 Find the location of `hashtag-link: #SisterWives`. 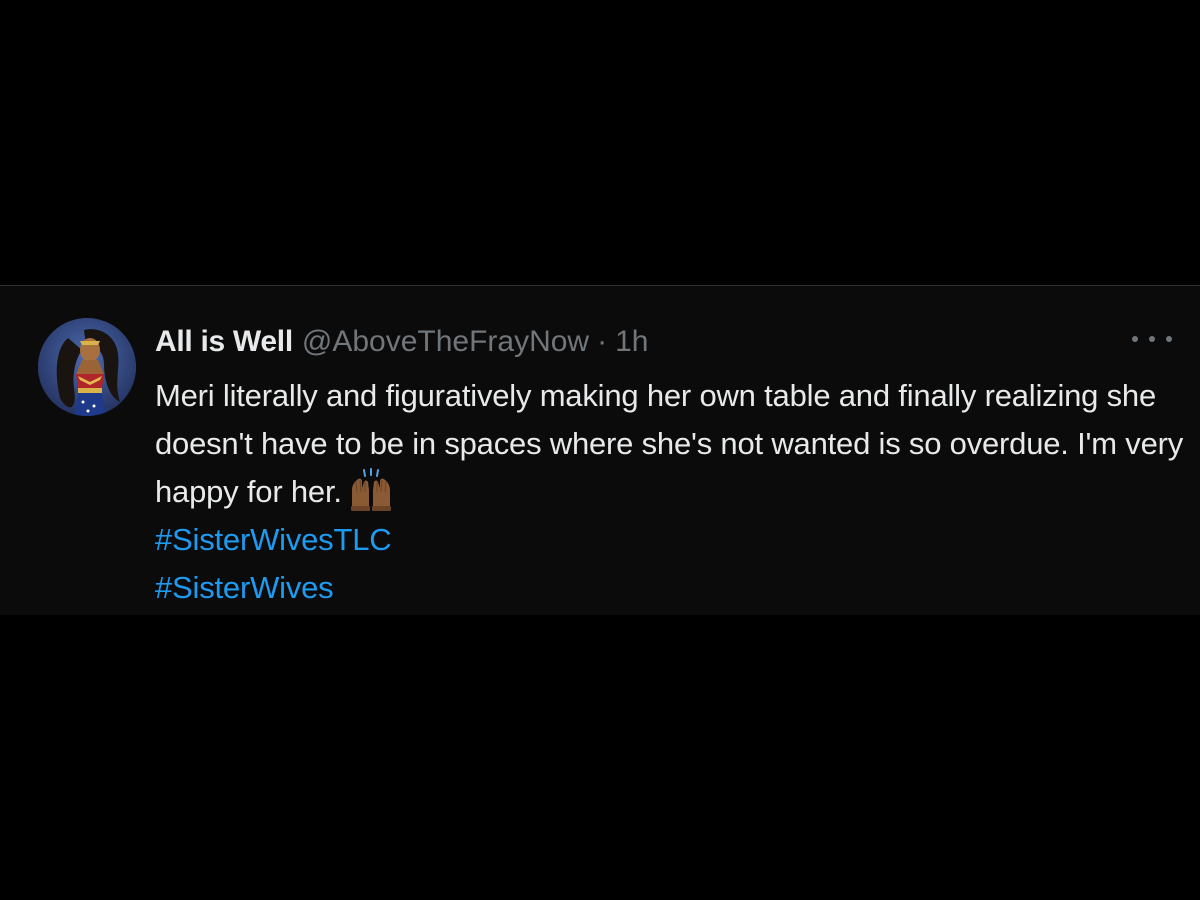

hashtag-link: #SisterWives is located at coordinates (670, 588).